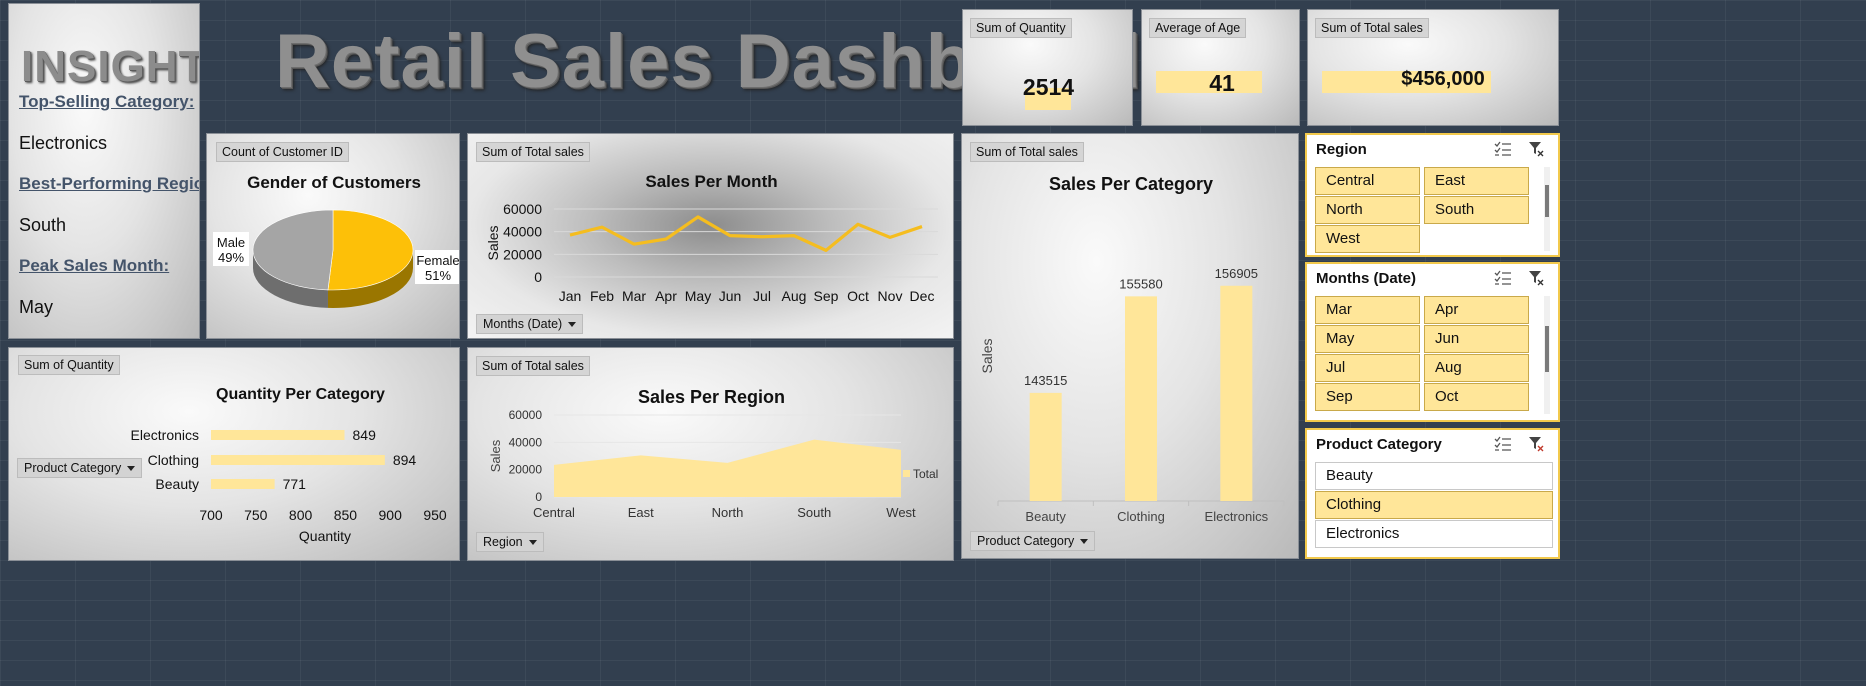 The width and height of the screenshot is (1866, 686). What do you see at coordinates (522, 209) in the screenshot?
I see `month-ytick-label: 60000` at bounding box center [522, 209].